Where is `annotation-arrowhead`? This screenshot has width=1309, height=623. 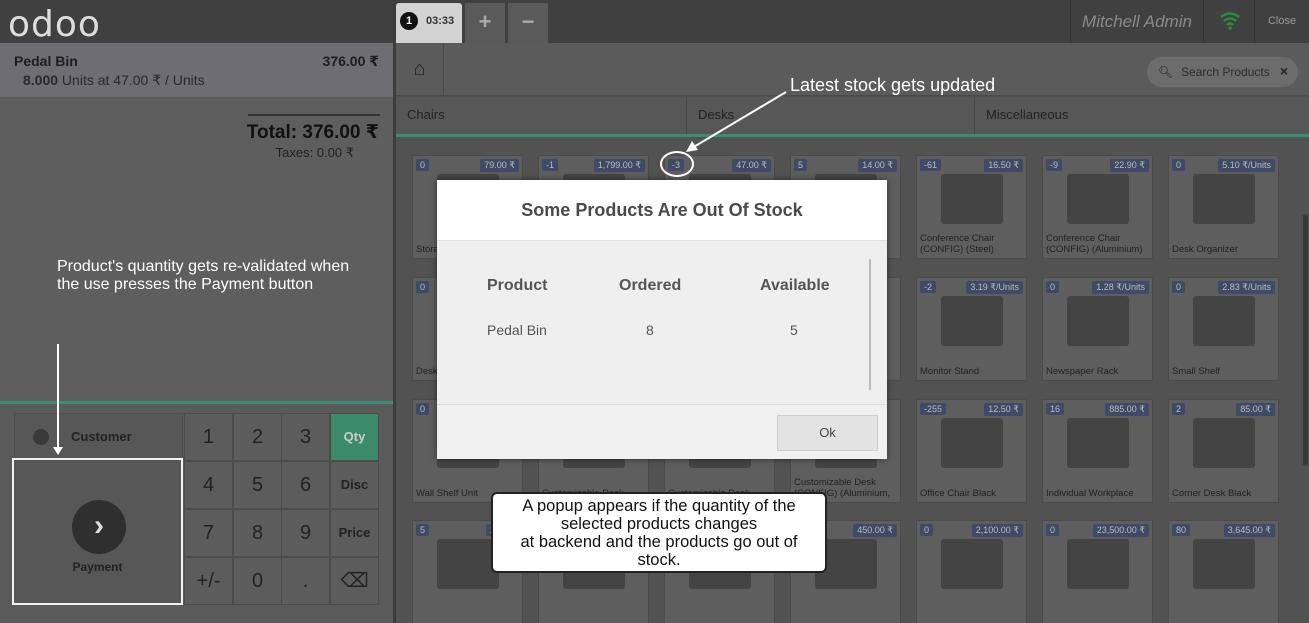 annotation-arrowhead is located at coordinates (58, 451).